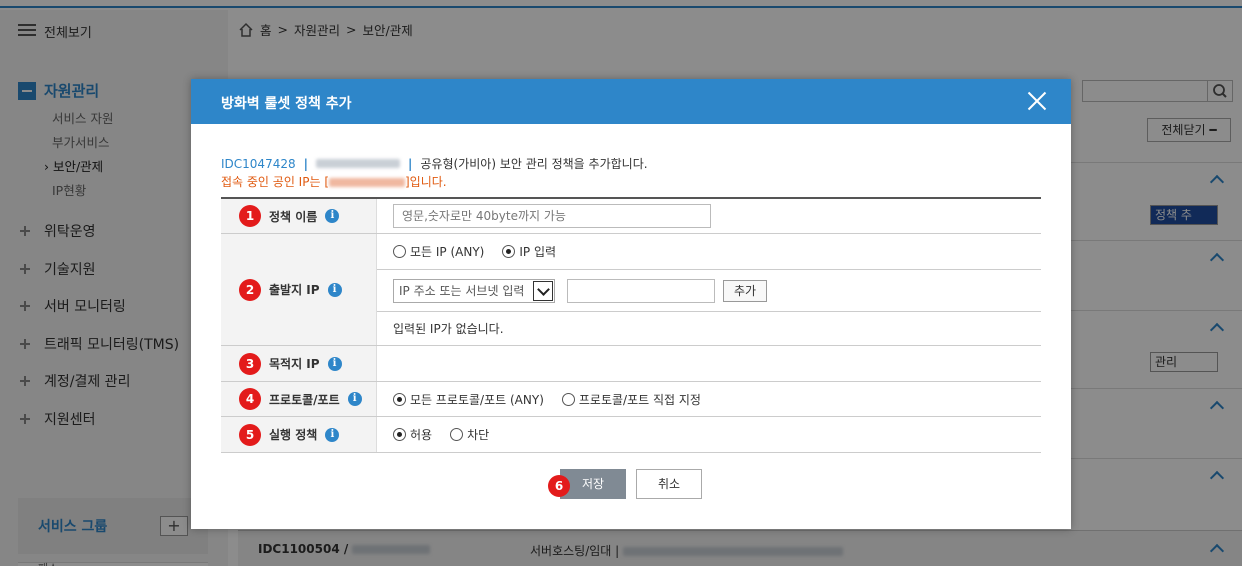 This screenshot has width=1242, height=566. What do you see at coordinates (462, 291) in the screenshot?
I see `select-value: IP 주소 또는 서브넷 입력` at bounding box center [462, 291].